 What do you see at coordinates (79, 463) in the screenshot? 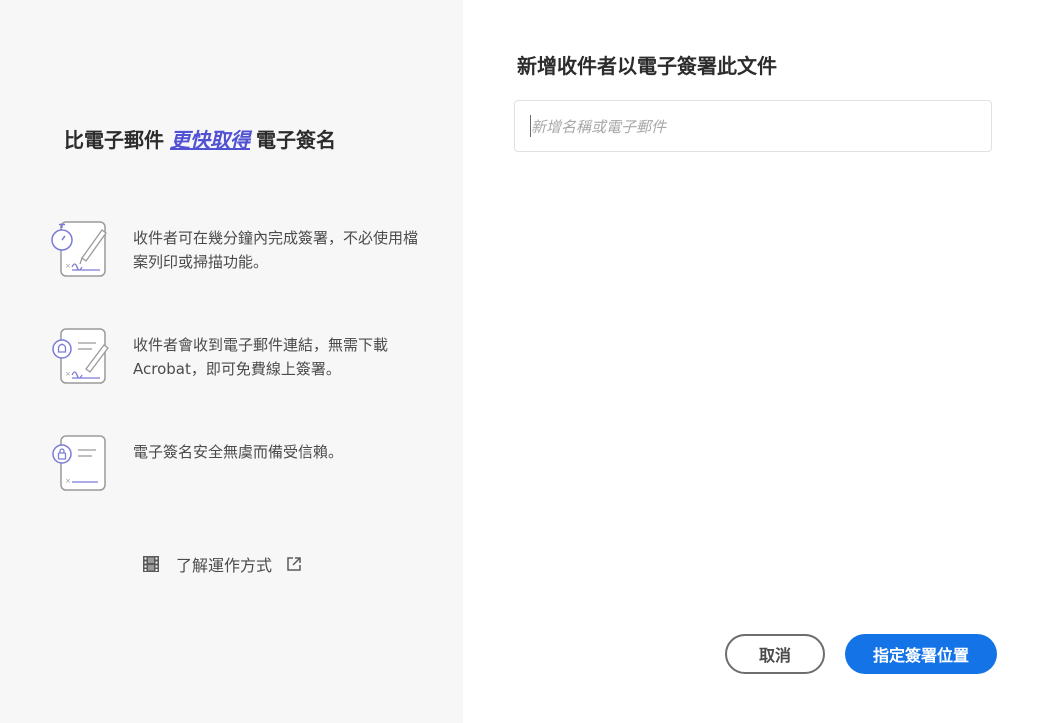
I see `lock-sign-document-icon: ×` at bounding box center [79, 463].